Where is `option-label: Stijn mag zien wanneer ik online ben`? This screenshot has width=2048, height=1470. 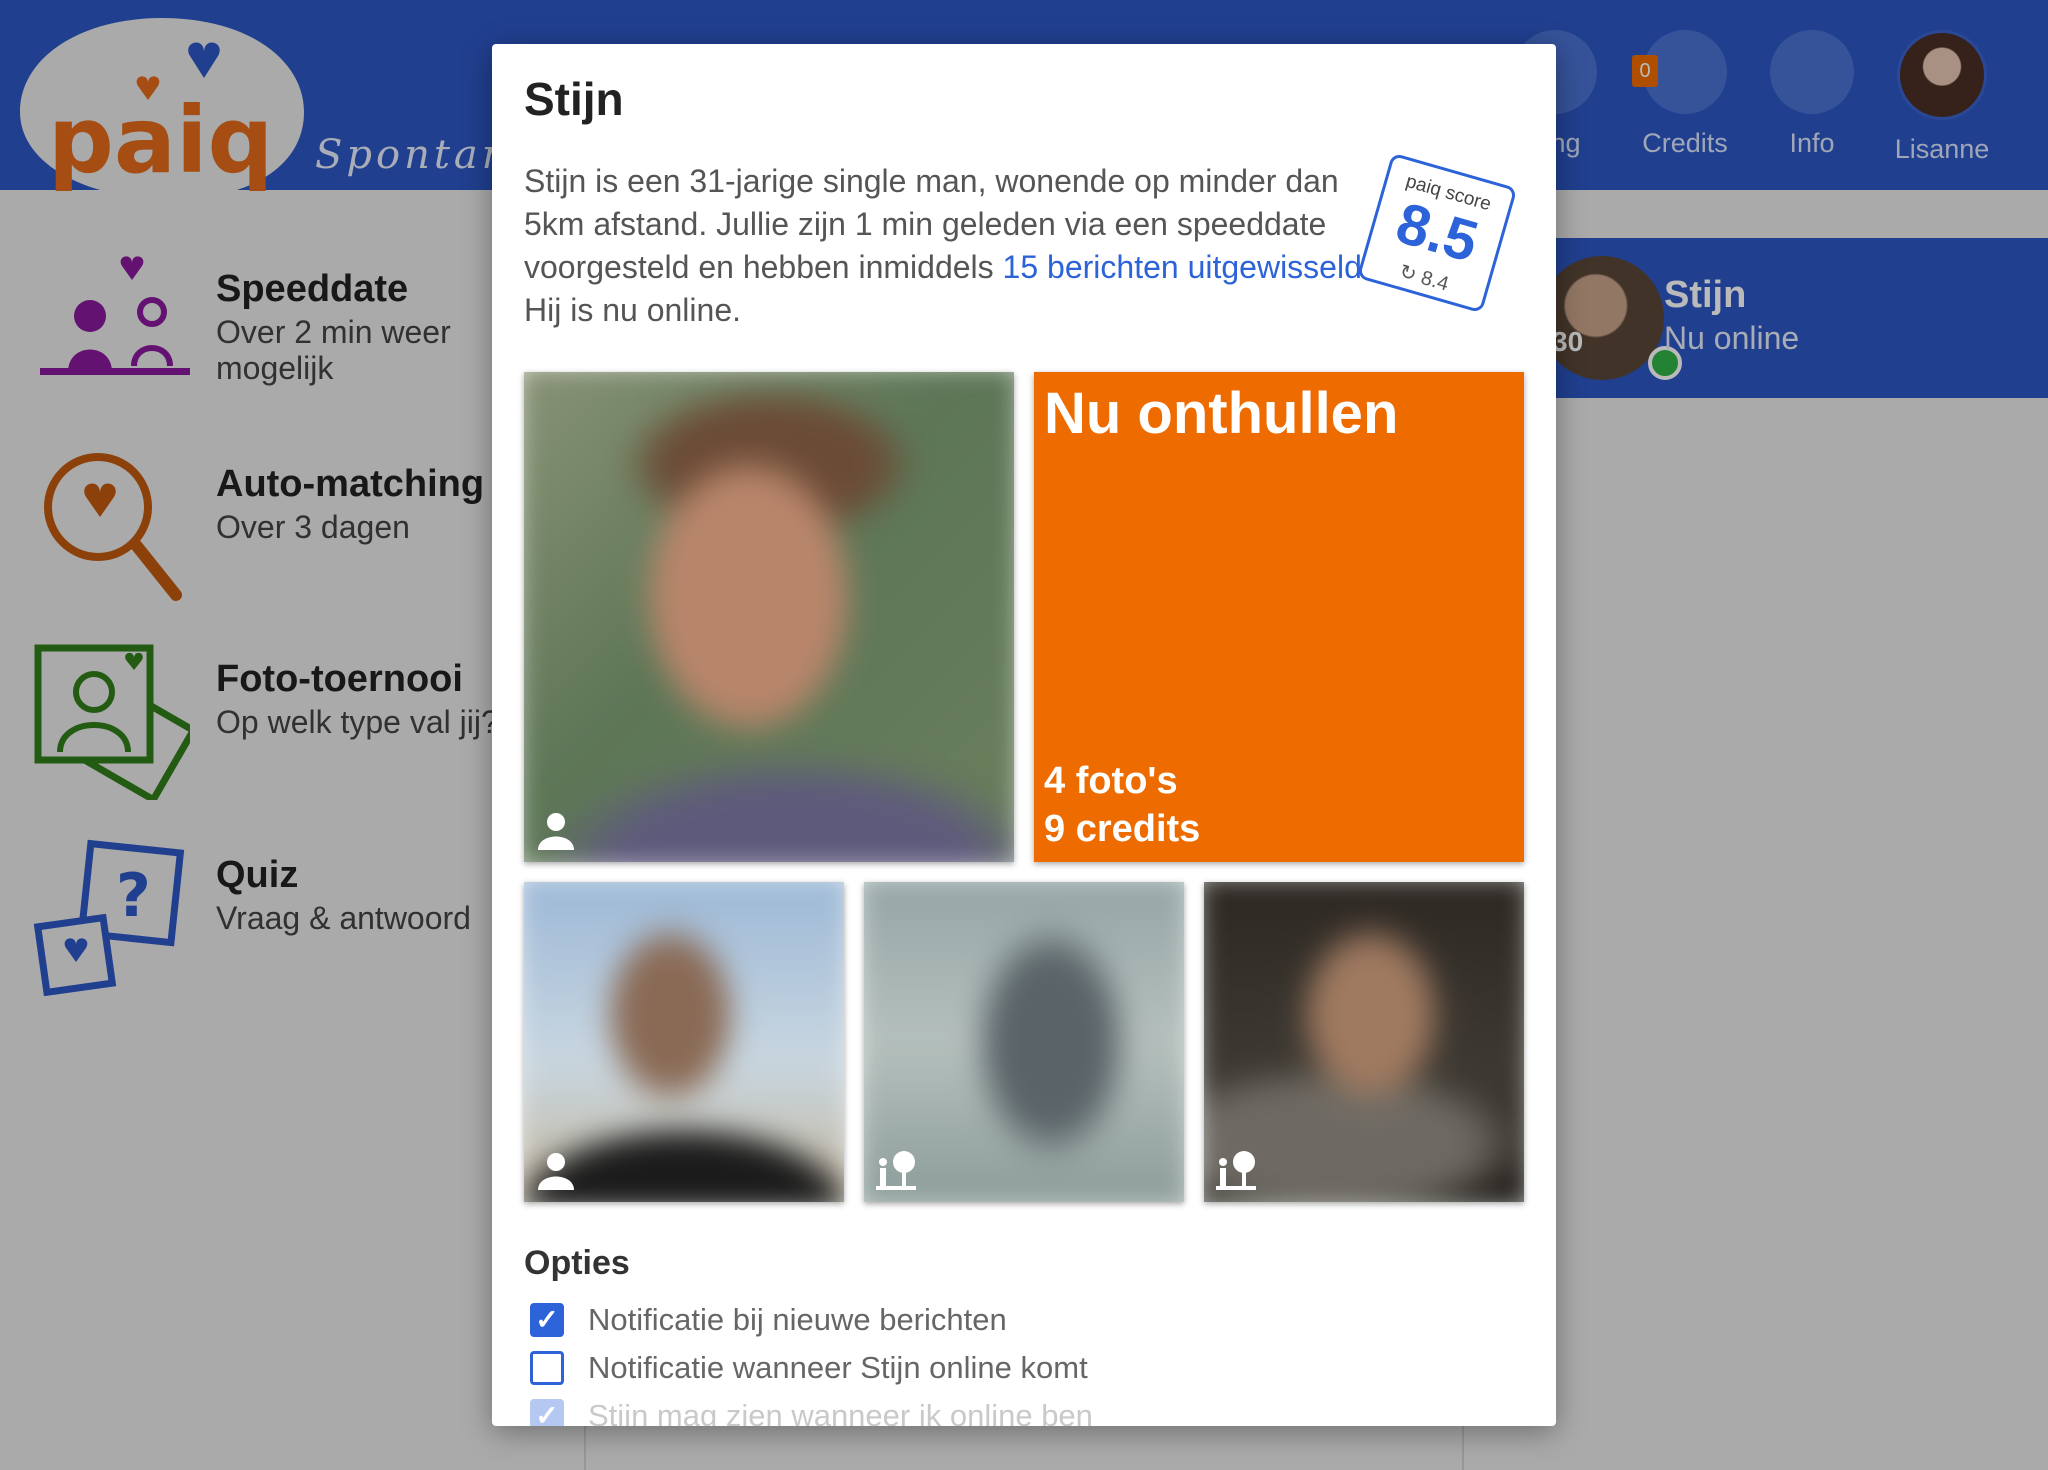 option-label: Stijn mag zien wanneer ik online ben is located at coordinates (840, 1412).